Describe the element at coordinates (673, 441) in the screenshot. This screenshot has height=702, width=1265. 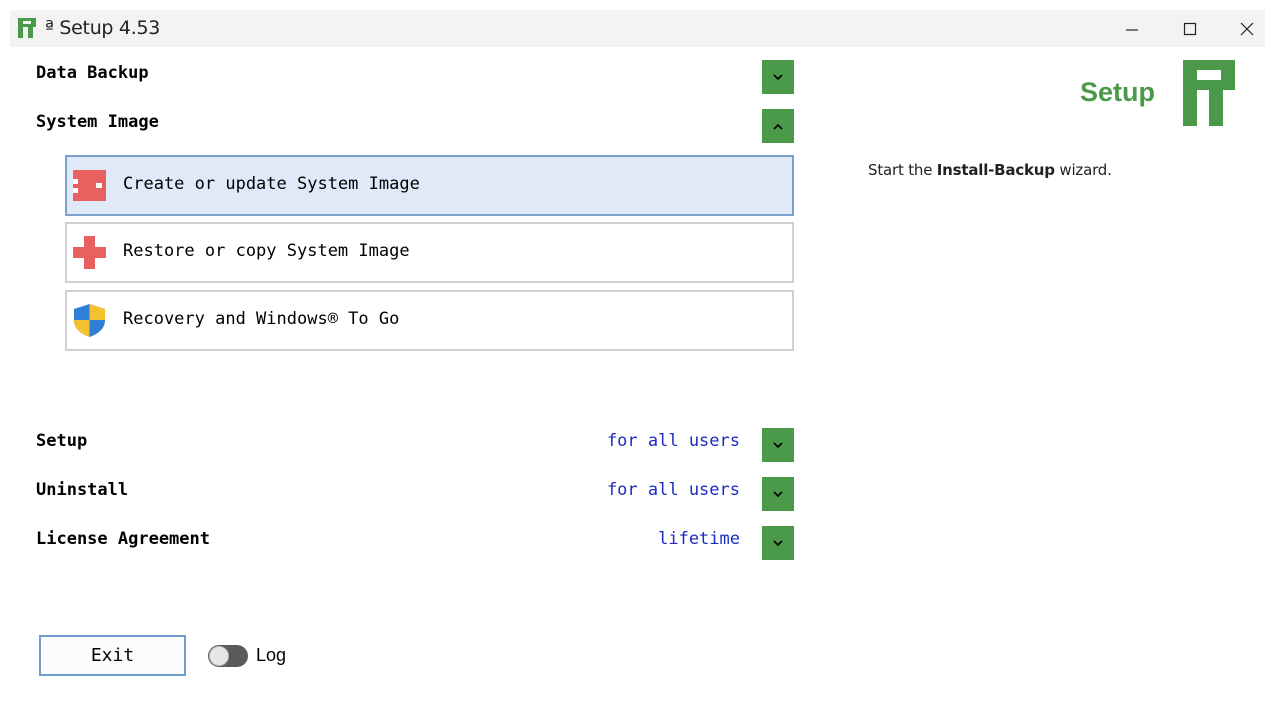
I see `setup-value: for all users` at that location.